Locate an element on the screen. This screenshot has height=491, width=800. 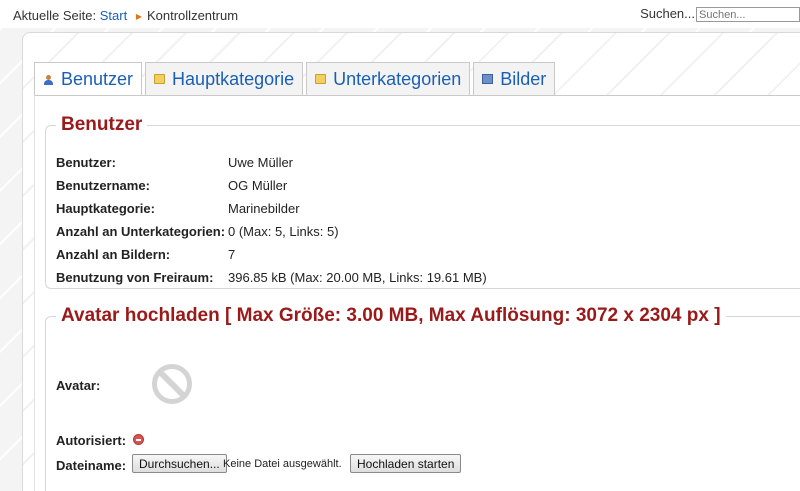
avatar-label: Avatar: is located at coordinates (78, 385).